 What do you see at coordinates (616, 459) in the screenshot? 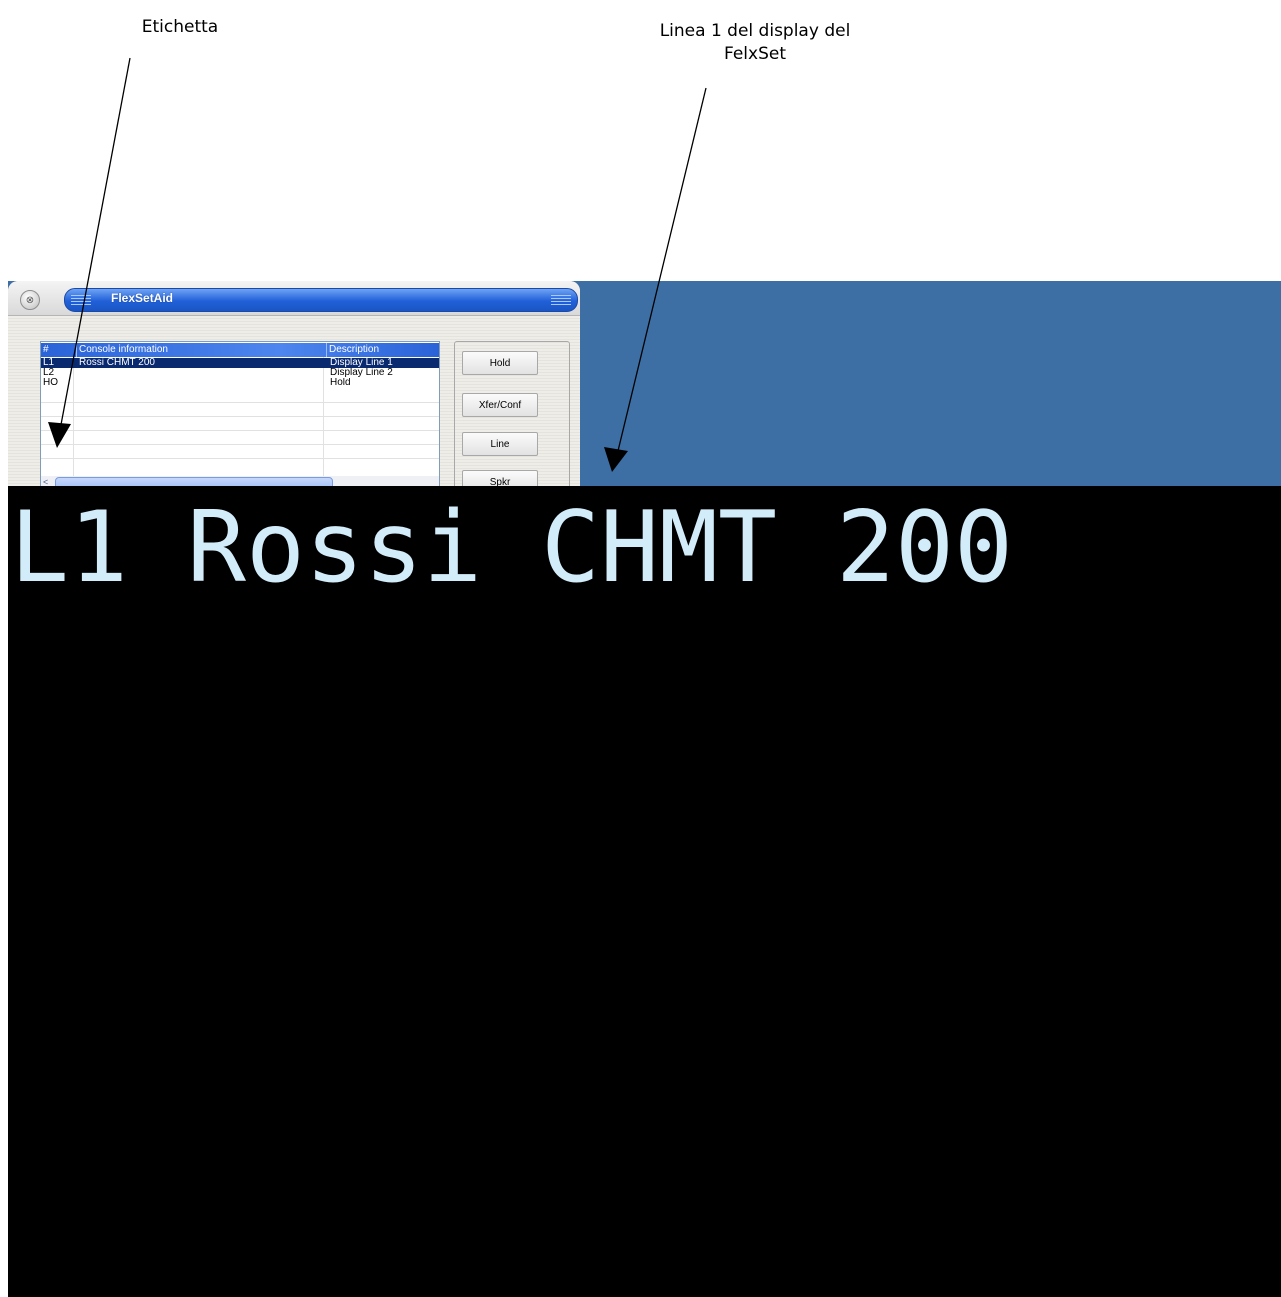
I see `line1-arrow-head` at bounding box center [616, 459].